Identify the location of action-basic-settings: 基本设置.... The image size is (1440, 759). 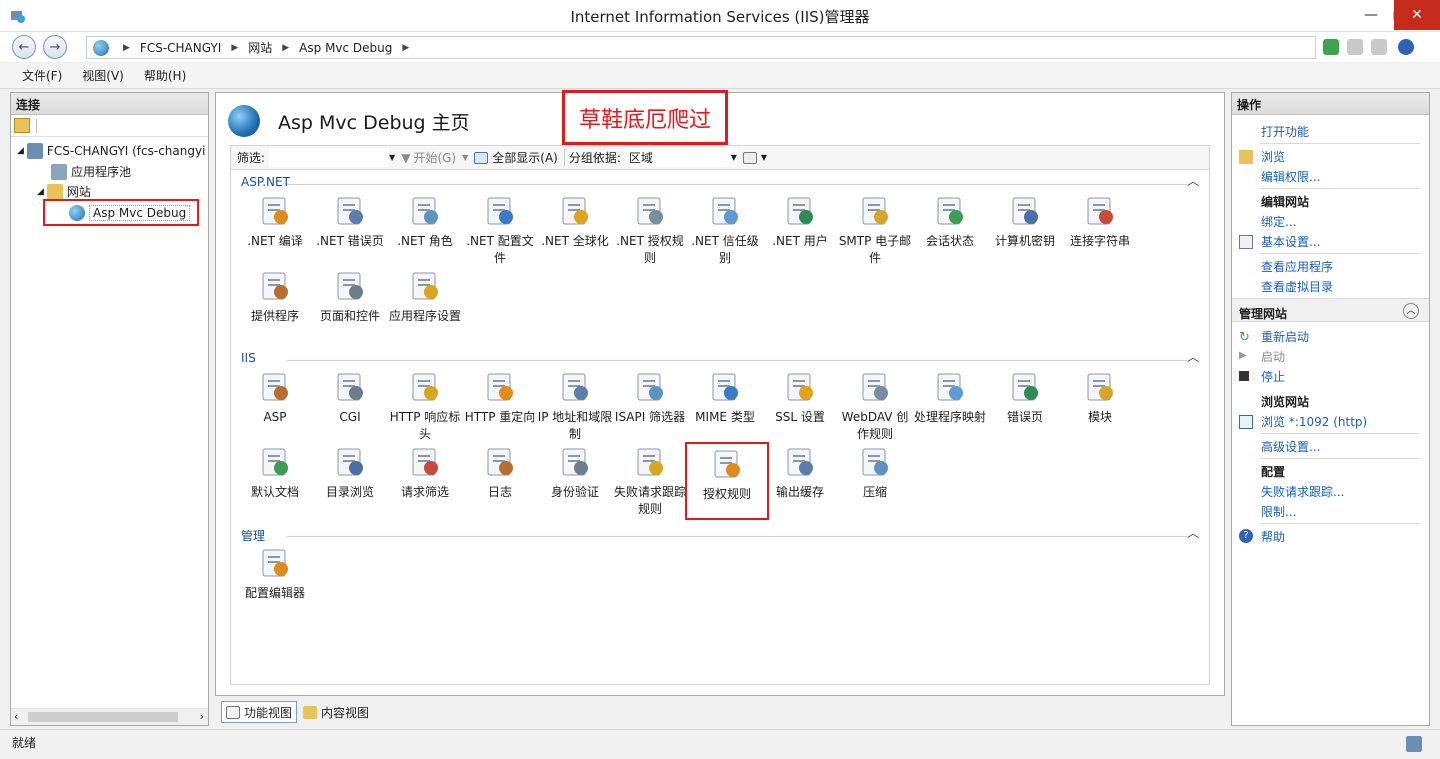
(1290, 241).